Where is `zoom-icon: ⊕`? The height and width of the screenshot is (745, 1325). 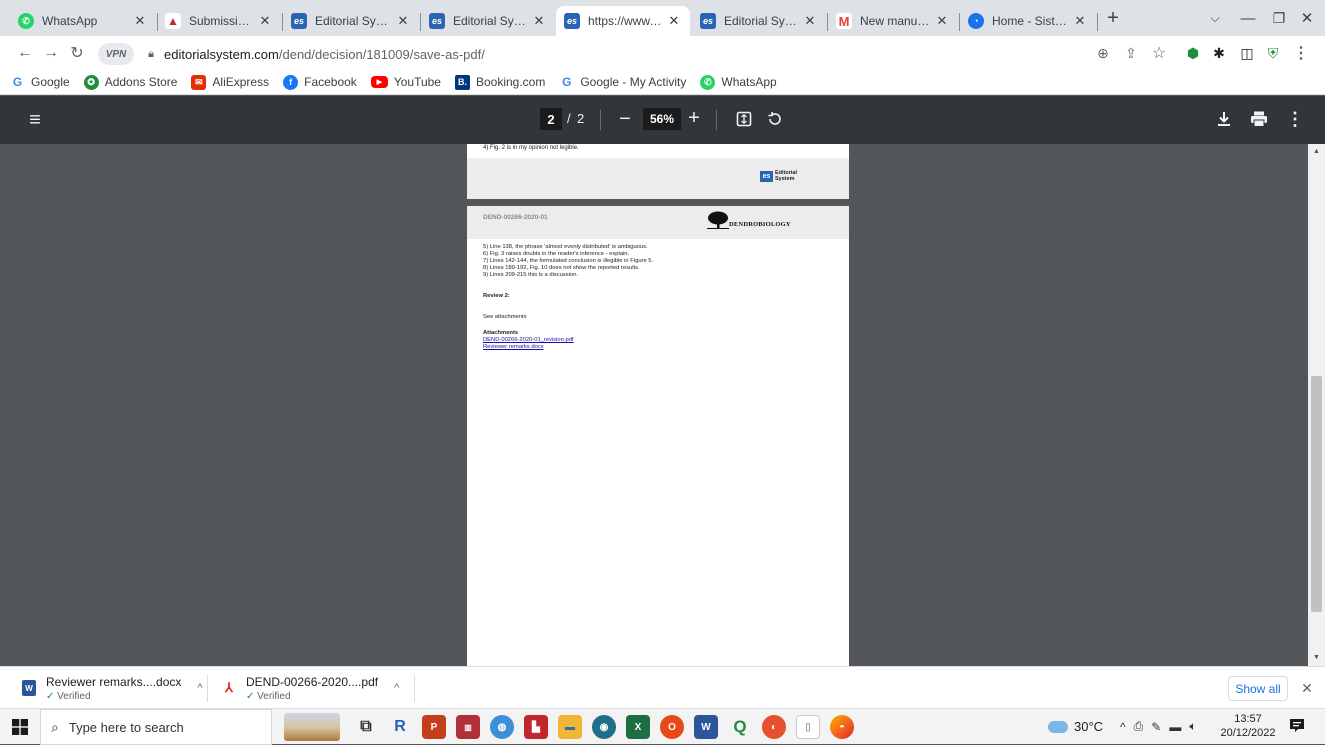 zoom-icon: ⊕ is located at coordinates (1103, 53).